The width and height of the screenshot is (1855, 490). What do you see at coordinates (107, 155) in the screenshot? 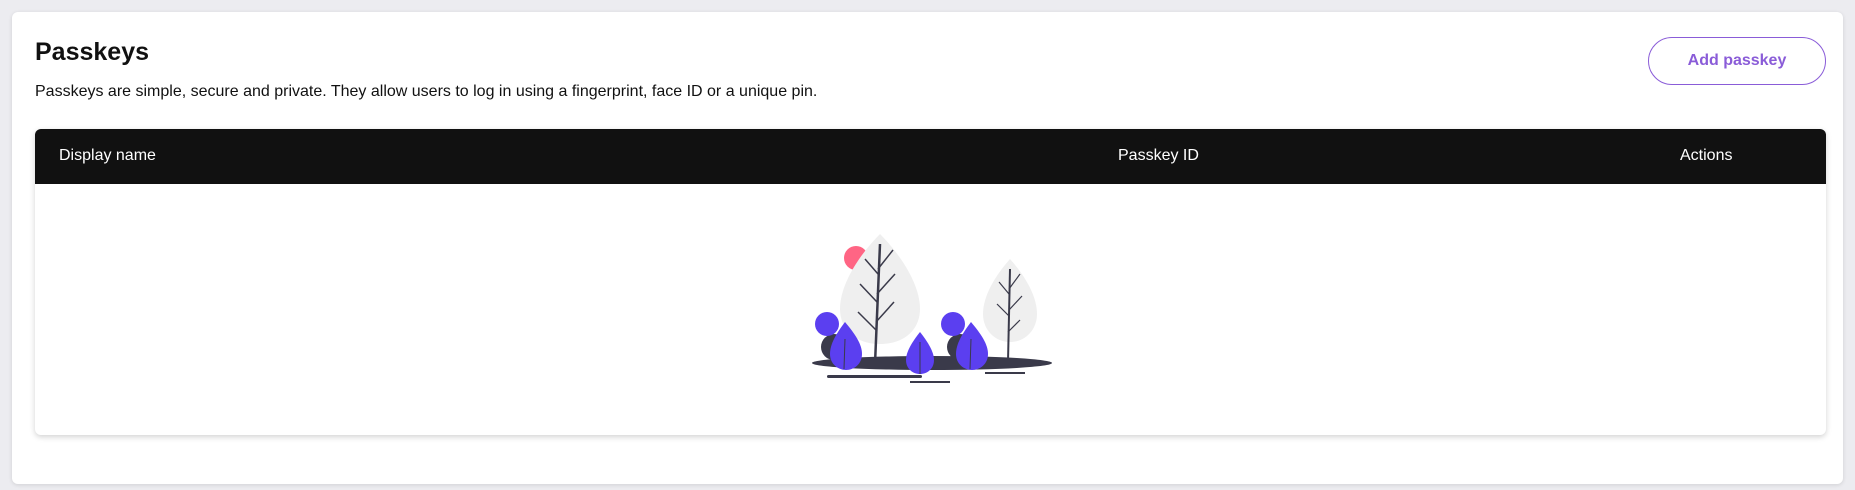
I see `column-header-display-name: Display name` at bounding box center [107, 155].